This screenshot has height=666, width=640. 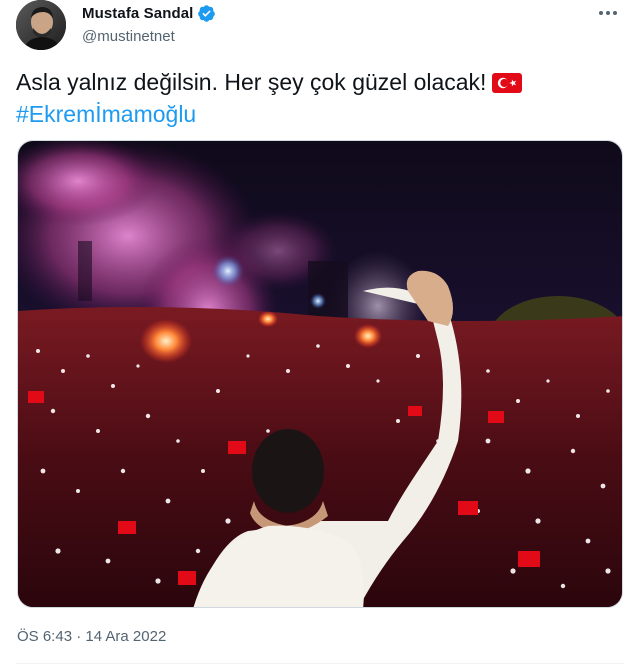 I want to click on display-name-row: Mustafa Sandal, so click(x=149, y=13).